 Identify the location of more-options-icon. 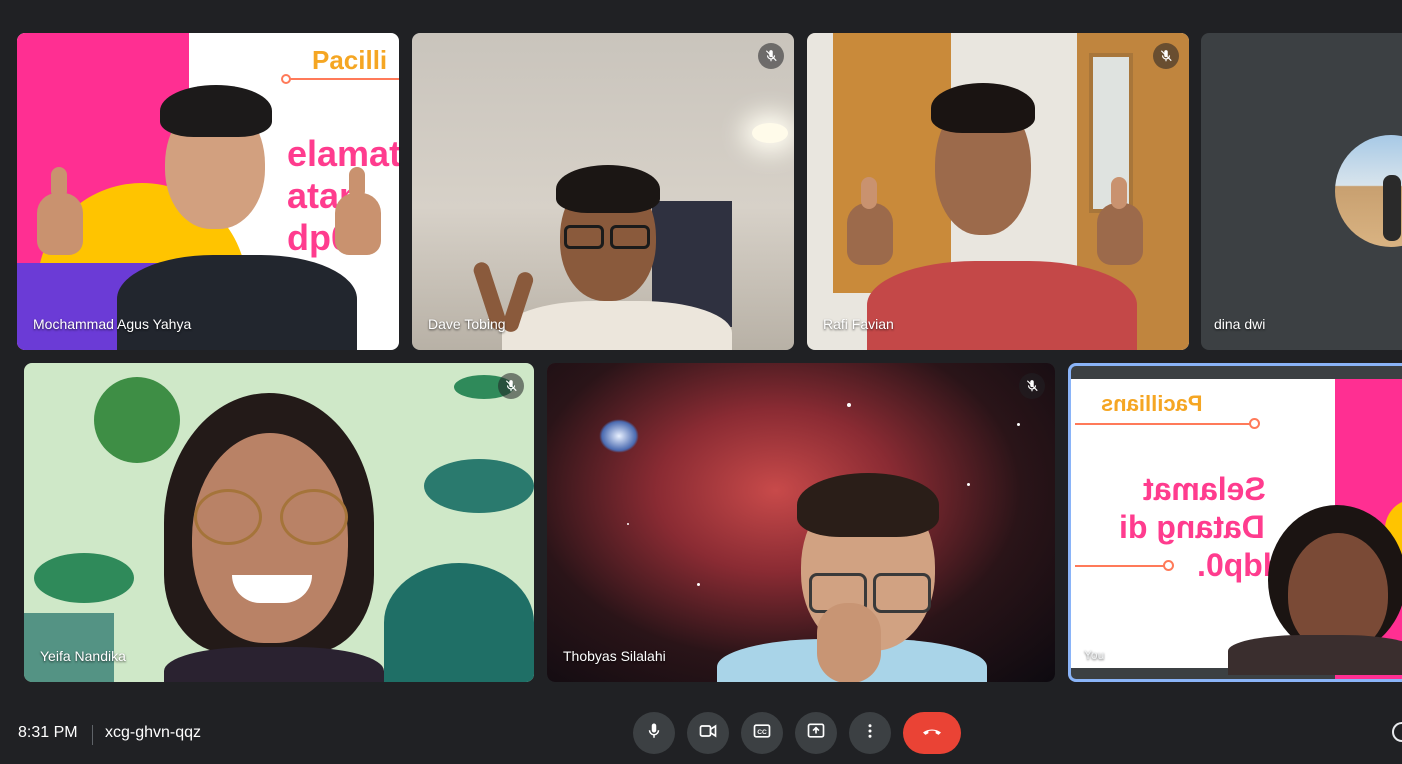
(870, 733).